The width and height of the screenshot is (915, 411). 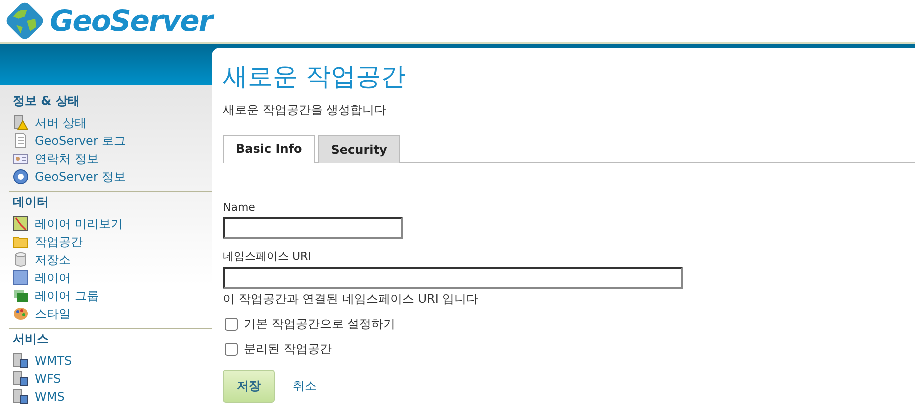 I want to click on square-icon, so click(x=21, y=278).